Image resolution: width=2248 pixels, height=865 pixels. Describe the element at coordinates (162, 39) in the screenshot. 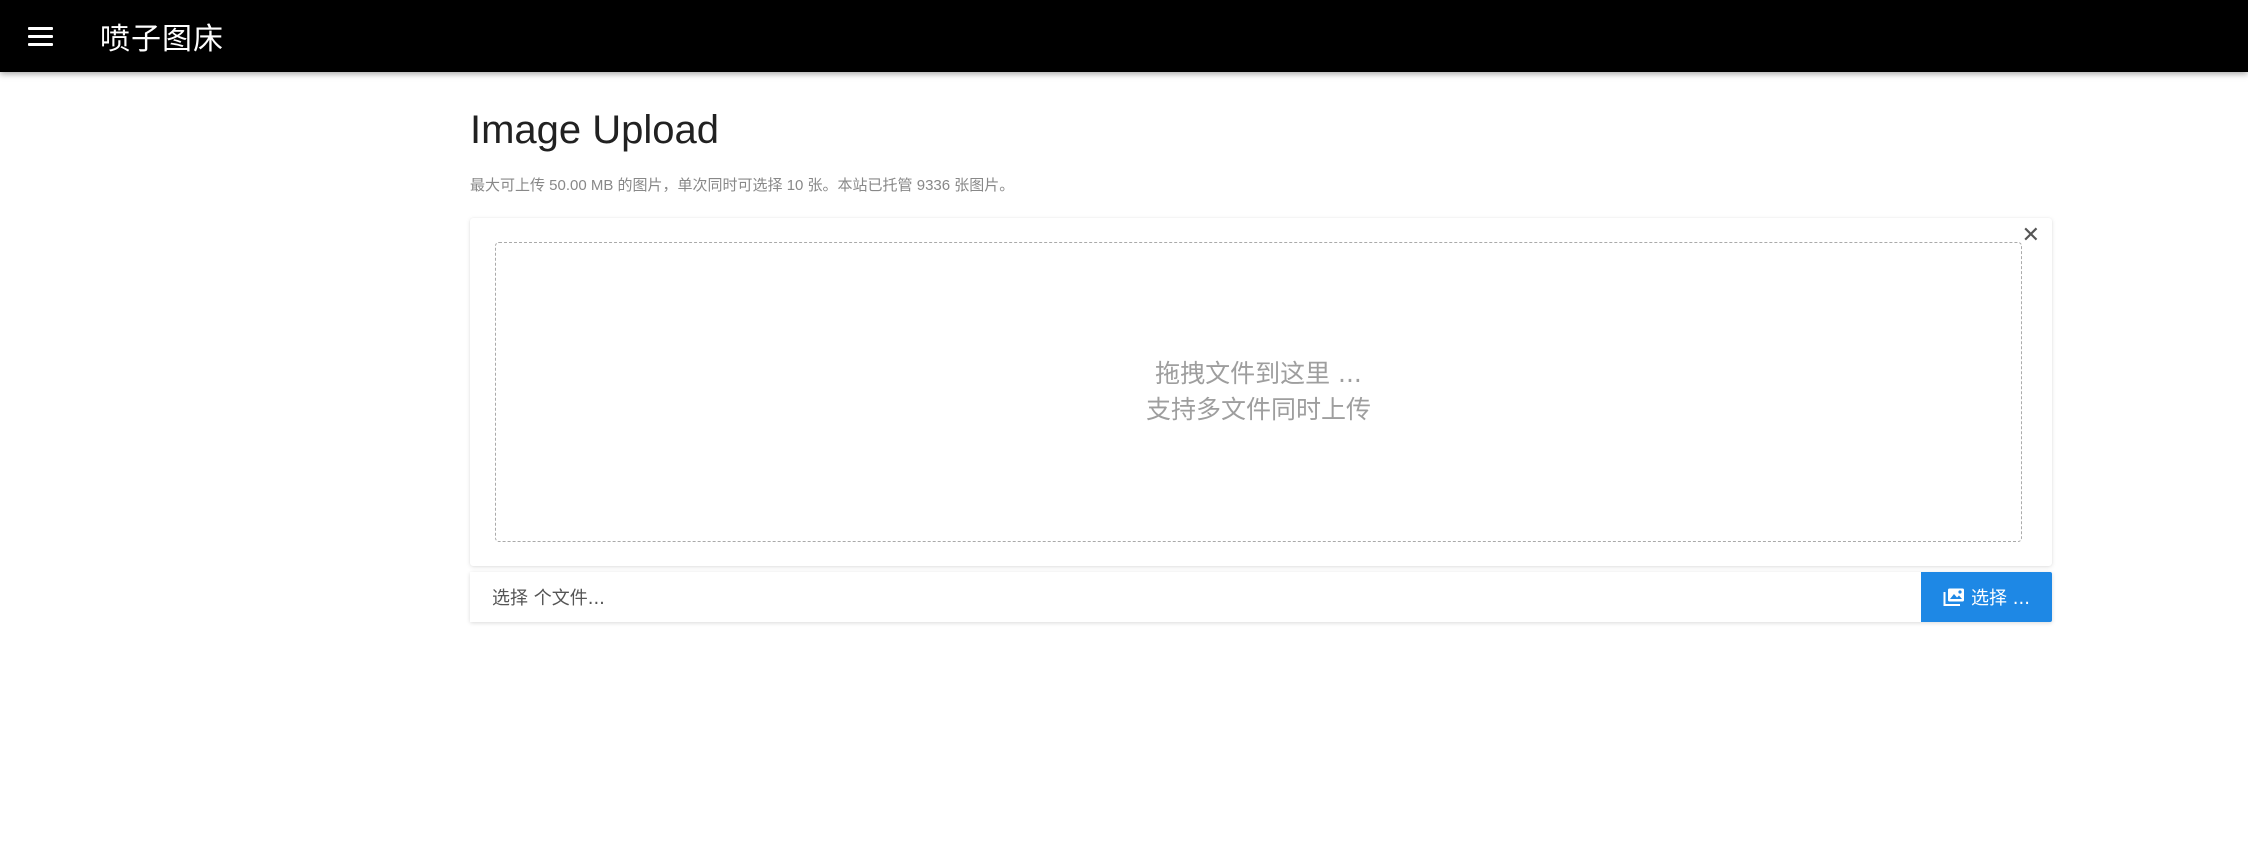

I see `app-title: 喷子图床` at that location.